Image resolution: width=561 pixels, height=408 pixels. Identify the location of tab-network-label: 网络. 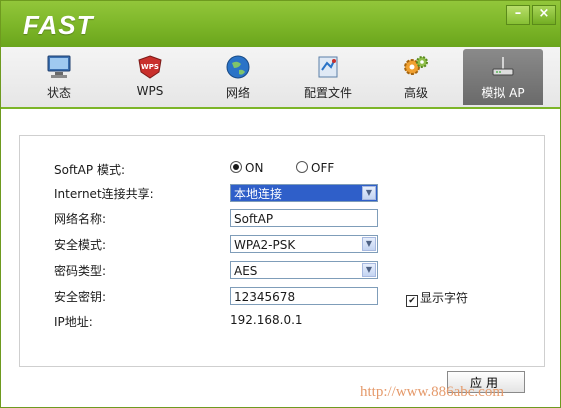
(237, 93).